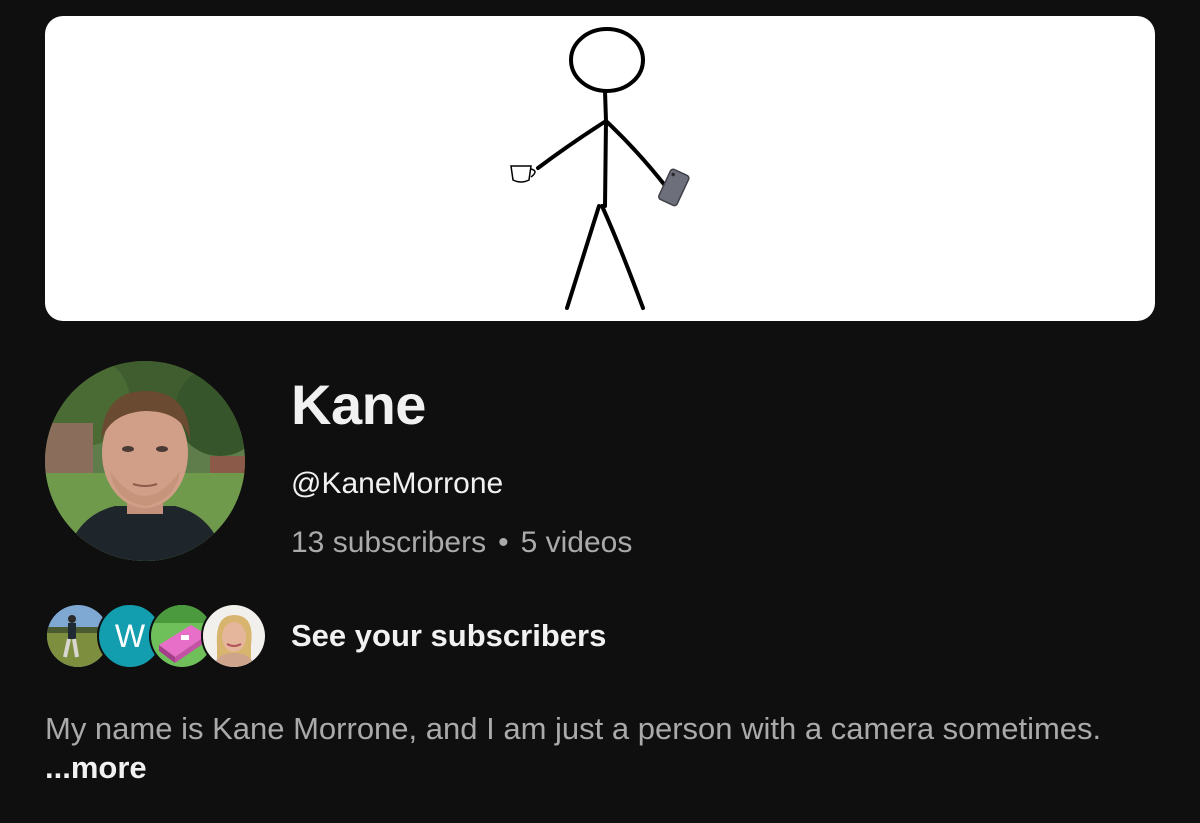  I want to click on subscriber-avatars: W, so click(157, 637).